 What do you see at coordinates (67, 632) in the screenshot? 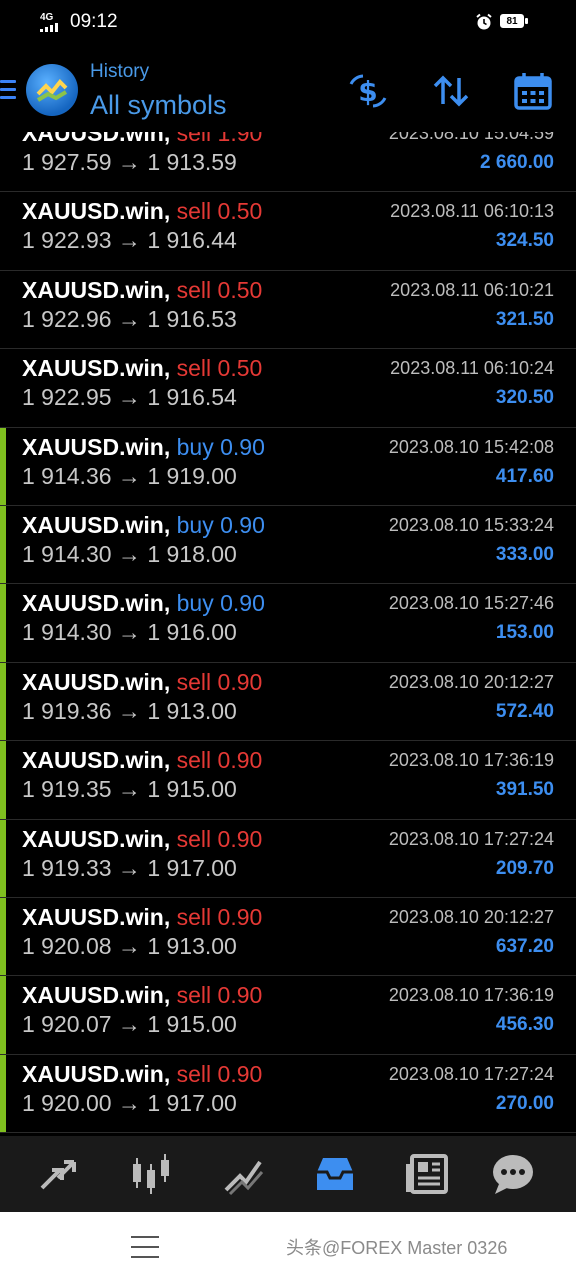
I see `open-price: 1 914.30` at bounding box center [67, 632].